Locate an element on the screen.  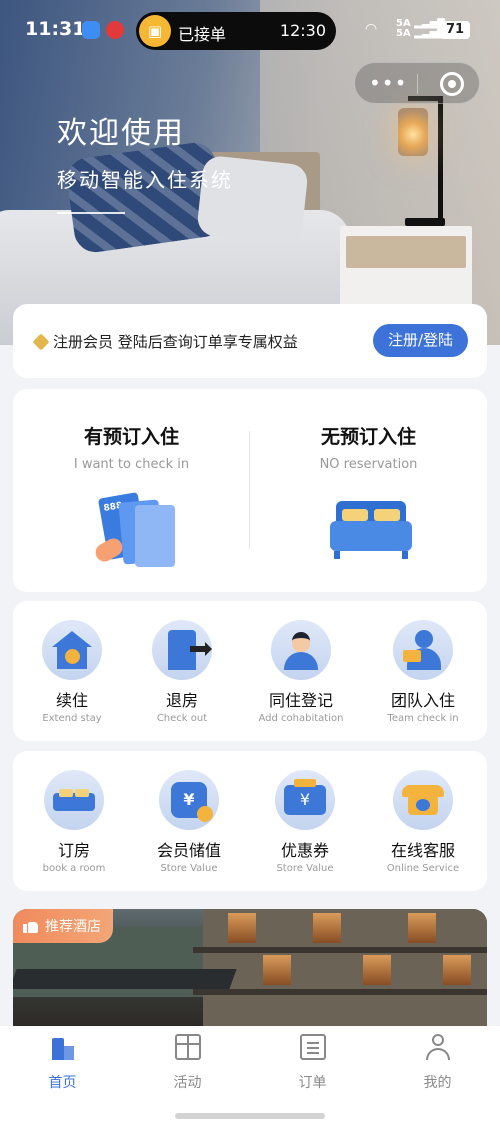
document-icon is located at coordinates (313, 1047).